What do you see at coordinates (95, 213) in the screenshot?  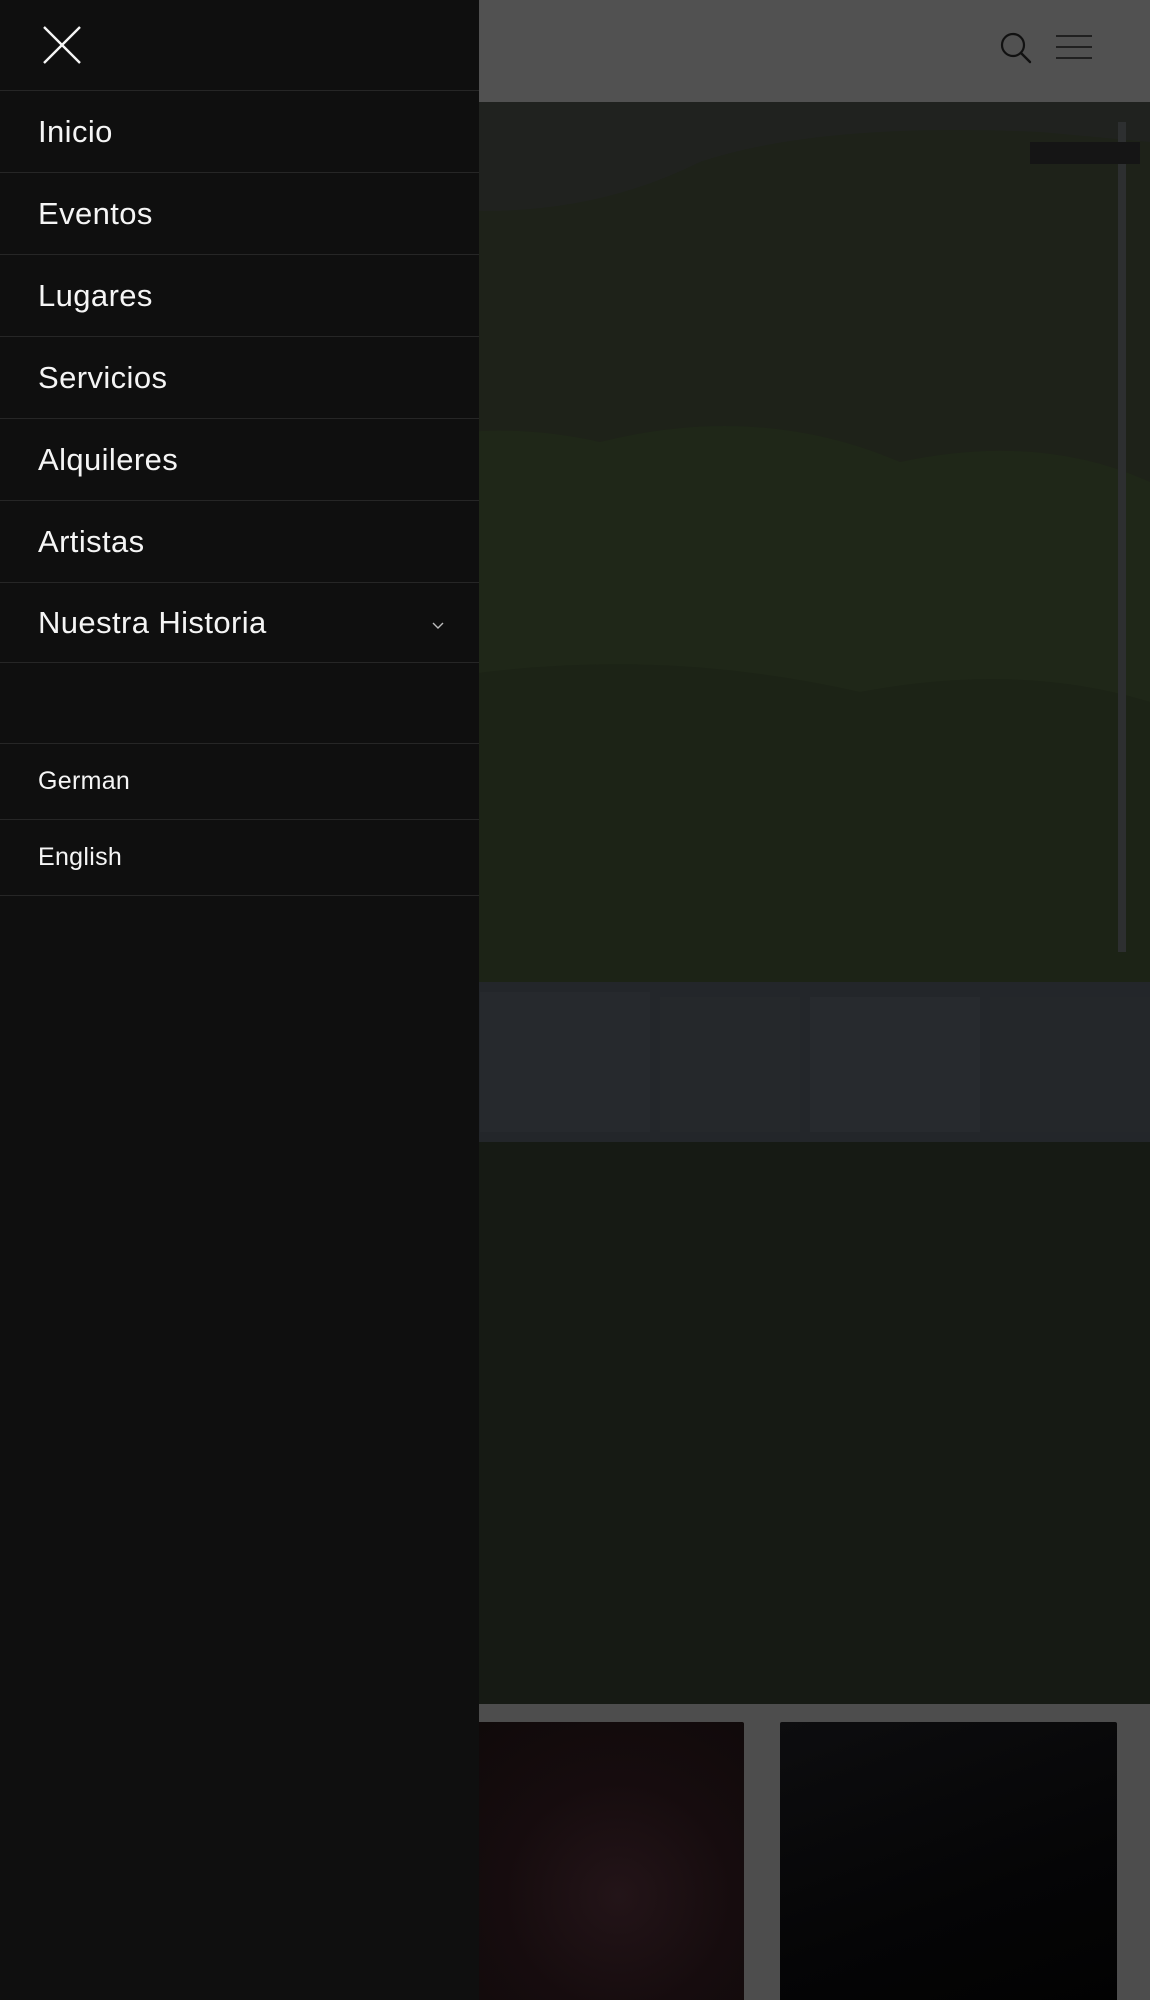 I see `menu-item-label: Eventos` at bounding box center [95, 213].